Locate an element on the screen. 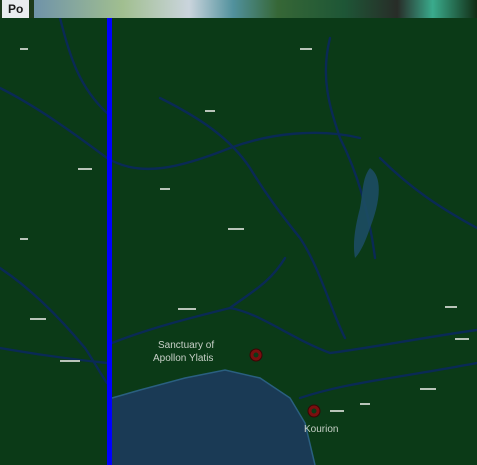 Image resolution: width=477 pixels, height=465 pixels. kourion-marker-icon is located at coordinates (314, 411).